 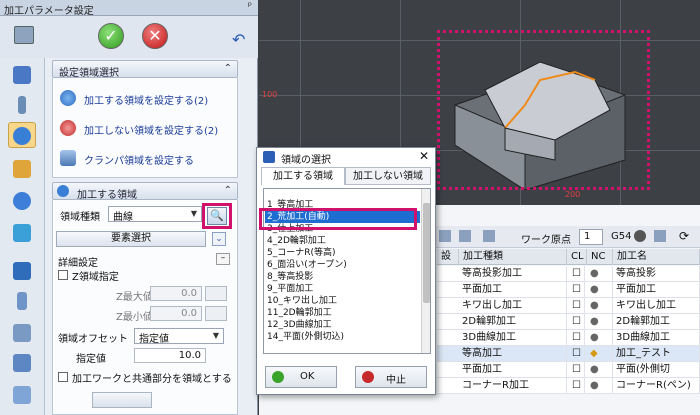 What do you see at coordinates (338, 219) in the screenshot?
I see `highlight-box` at bounding box center [338, 219].